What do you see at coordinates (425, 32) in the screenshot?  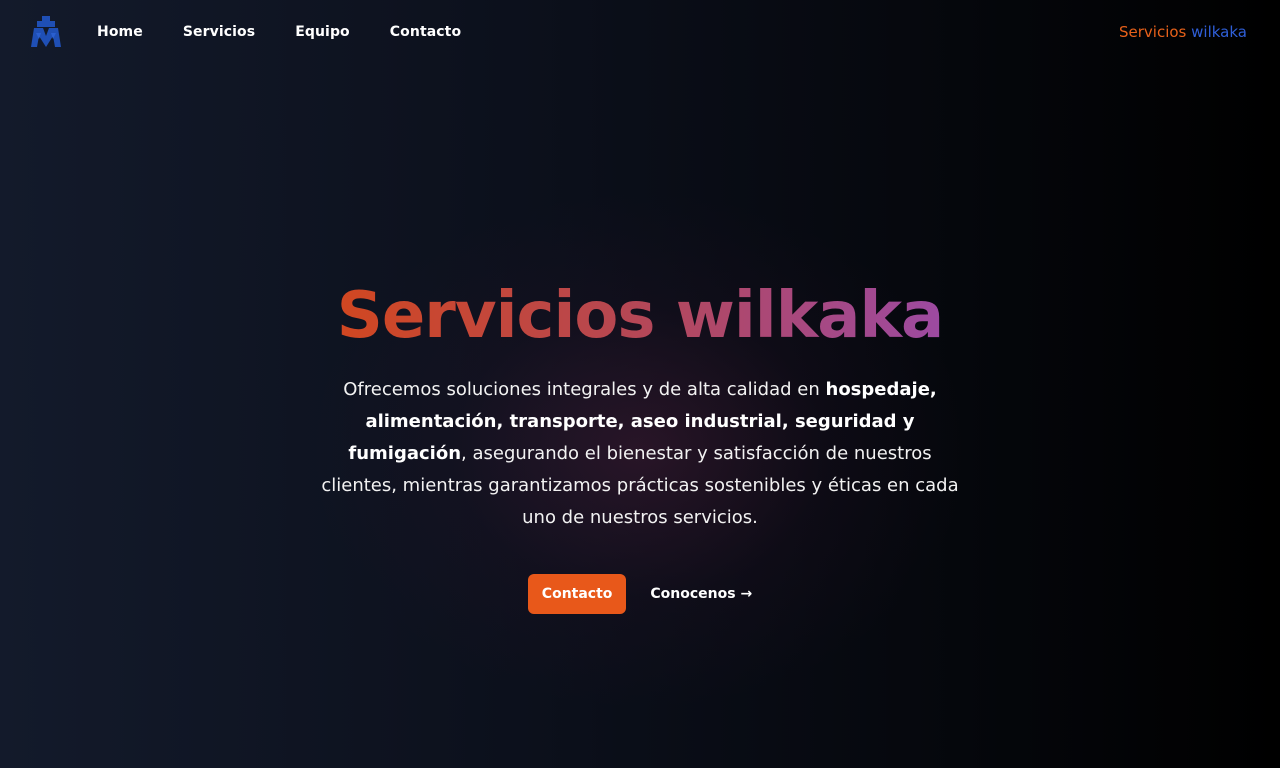 I see `nav-contacto: Contacto` at bounding box center [425, 32].